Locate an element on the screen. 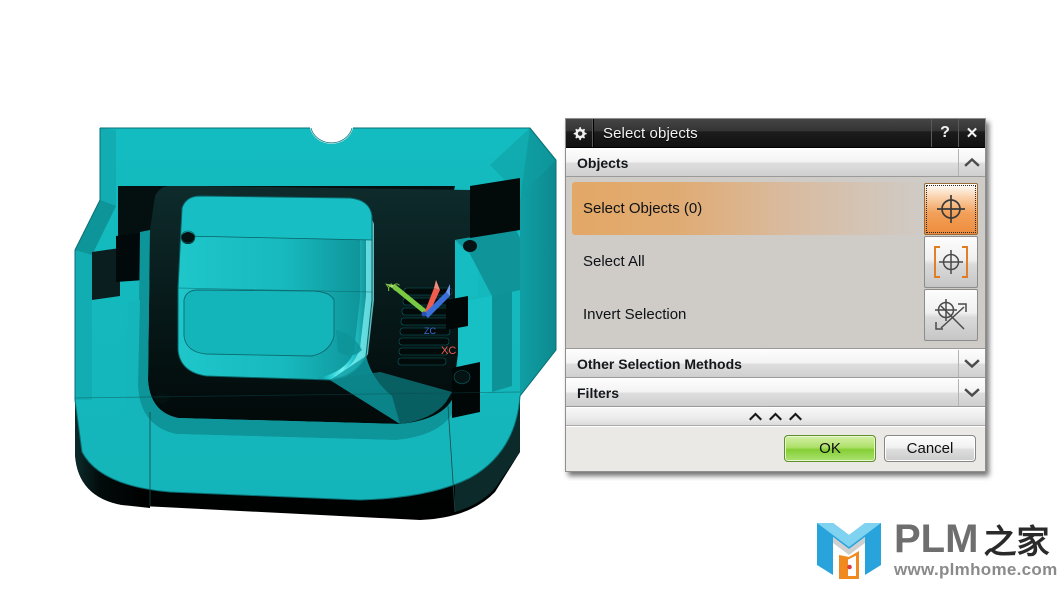  label-select-all: Select All is located at coordinates (614, 261).